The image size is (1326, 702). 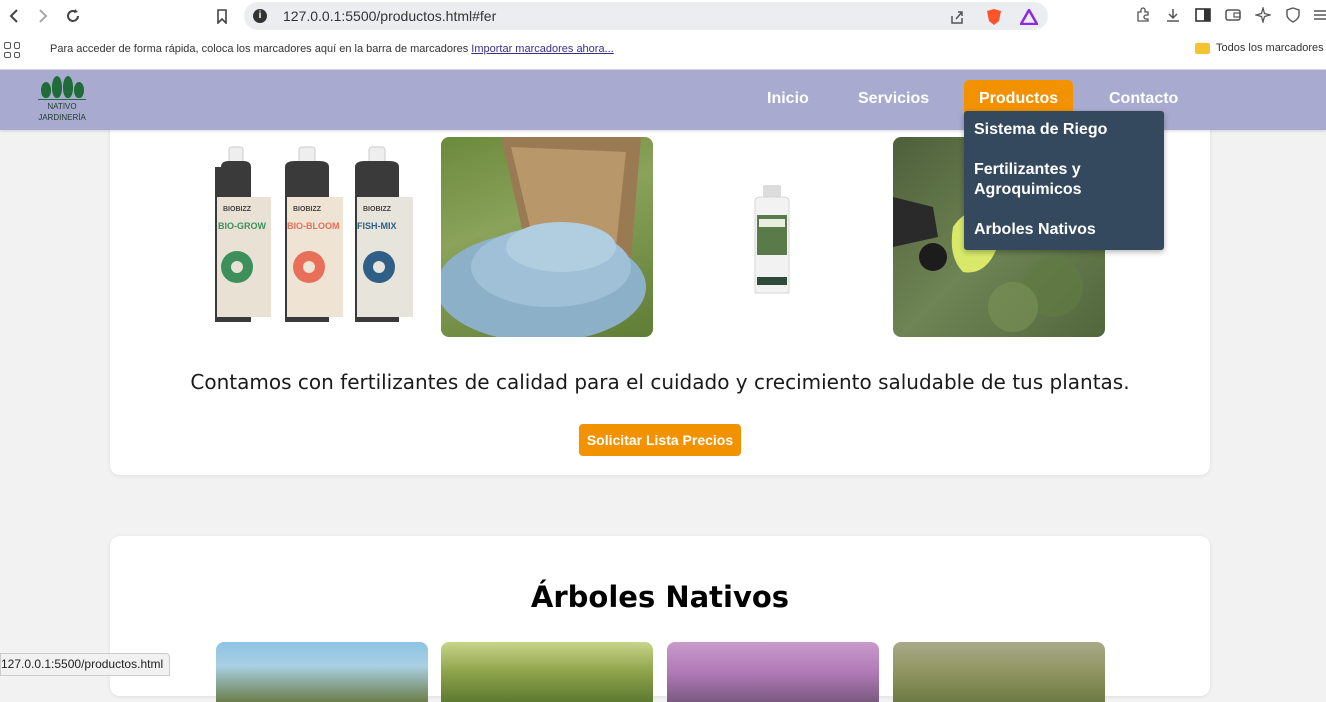 I want to click on leo-ai-icon, so click(x=1263, y=15).